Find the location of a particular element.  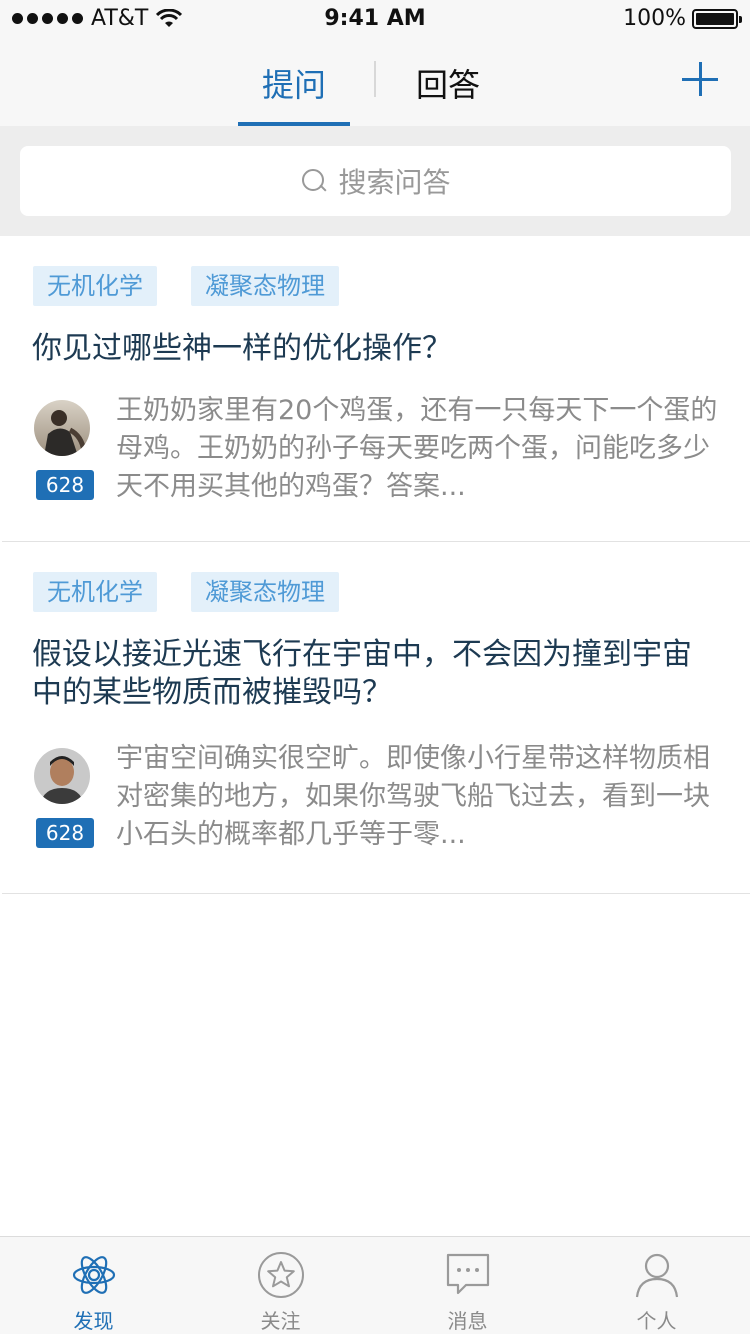

tab-discover: 发现 is located at coordinates (93, 1285).